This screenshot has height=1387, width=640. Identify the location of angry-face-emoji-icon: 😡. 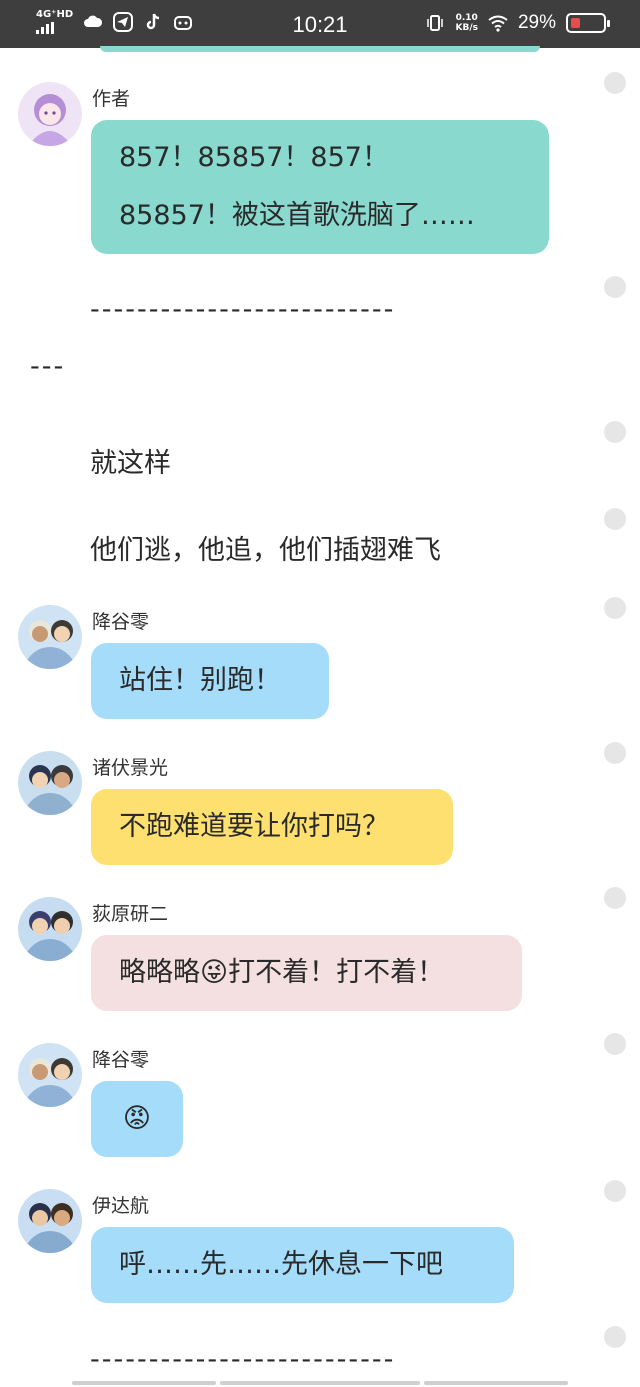
(137, 1118).